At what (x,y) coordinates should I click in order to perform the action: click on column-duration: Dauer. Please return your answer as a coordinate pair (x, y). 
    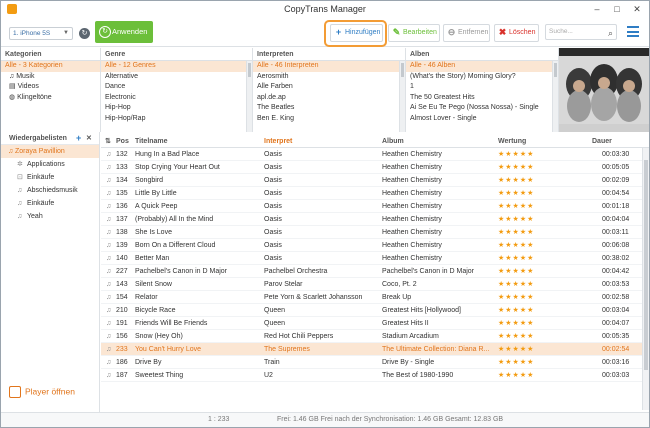
    Looking at the image, I should click on (602, 141).